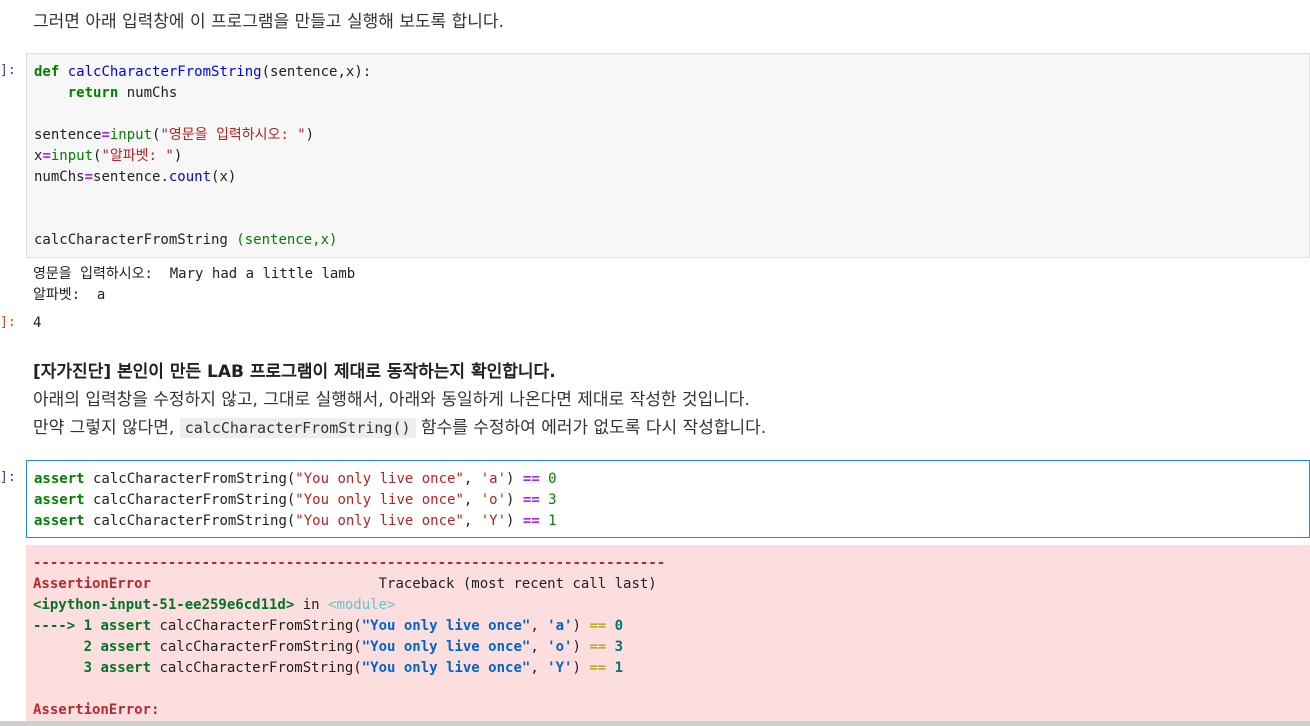  I want to click on frame-line-number: 2, so click(92, 647).